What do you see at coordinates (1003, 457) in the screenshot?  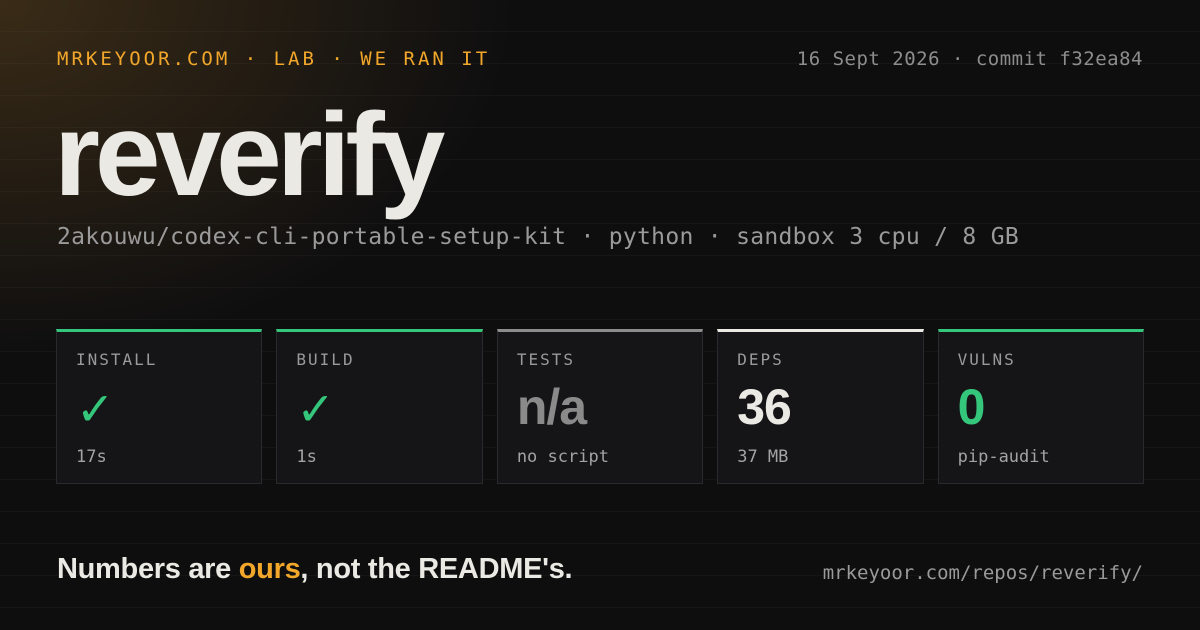 I see `vulns-tool: pip-audit` at bounding box center [1003, 457].